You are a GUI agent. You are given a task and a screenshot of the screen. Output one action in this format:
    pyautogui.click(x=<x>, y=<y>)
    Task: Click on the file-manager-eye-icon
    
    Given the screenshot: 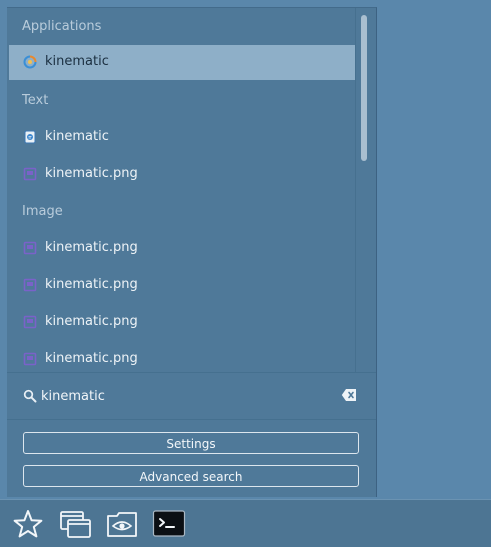 What is the action you would take?
    pyautogui.click(x=122, y=524)
    